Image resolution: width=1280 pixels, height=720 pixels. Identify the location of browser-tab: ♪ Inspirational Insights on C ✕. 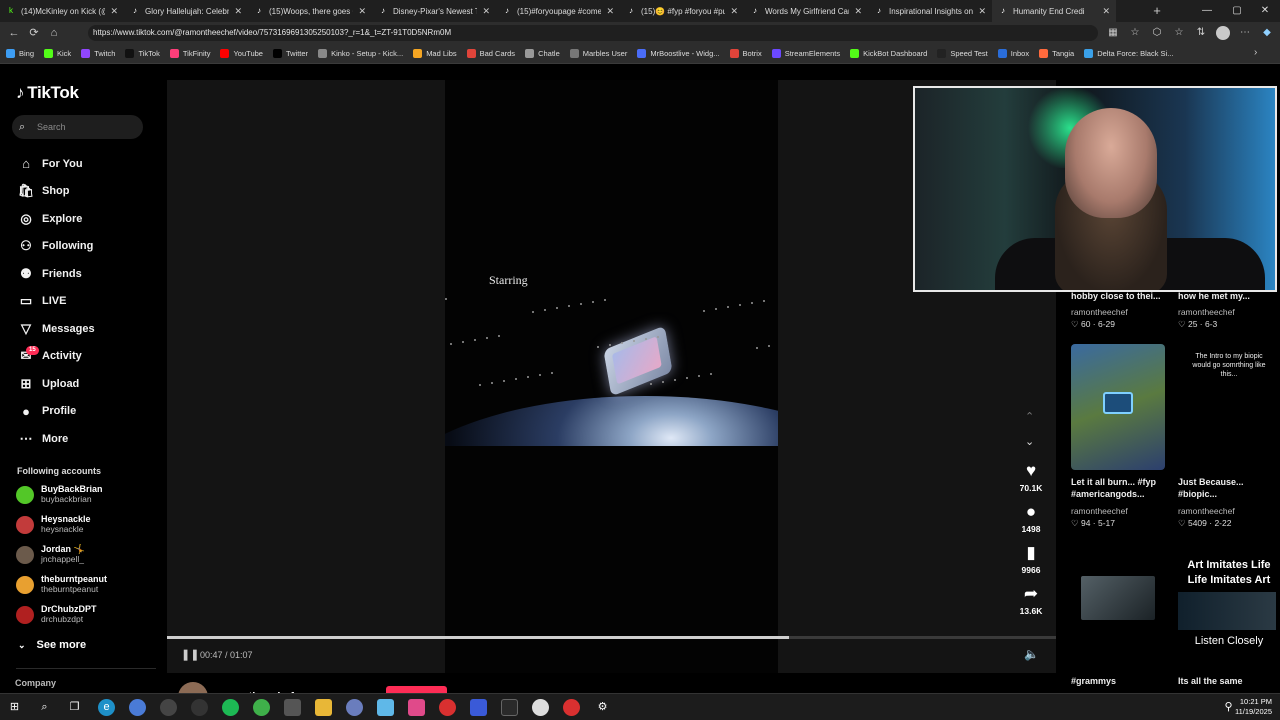
(930, 11).